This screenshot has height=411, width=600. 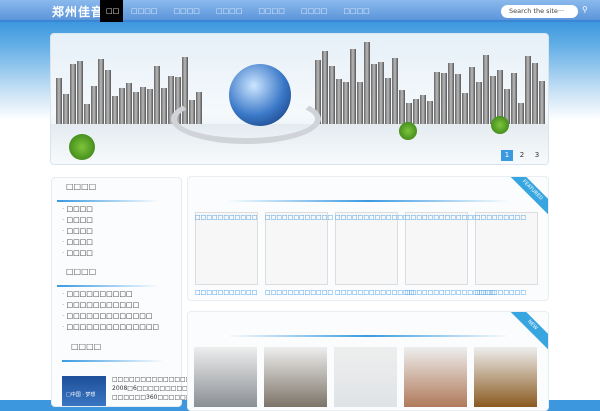 What do you see at coordinates (110, 327) in the screenshot?
I see `sidebar-link: □□□□□□□□□□□□□□` at bounding box center [110, 327].